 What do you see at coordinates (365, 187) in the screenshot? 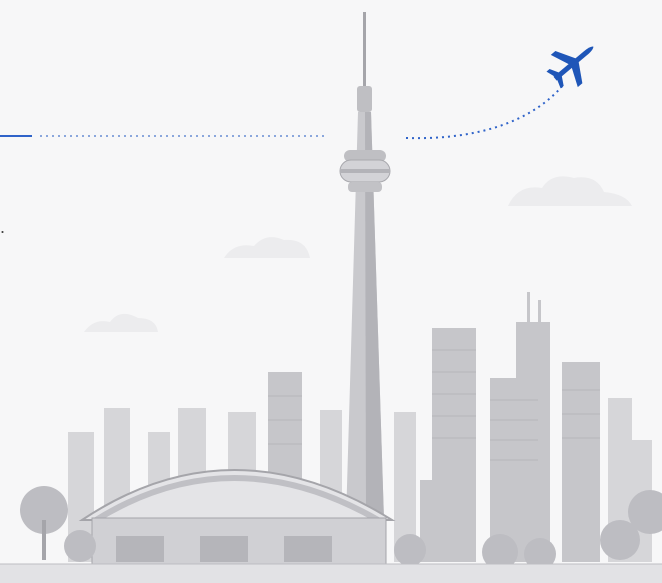
I see `tower-pod-base` at bounding box center [365, 187].